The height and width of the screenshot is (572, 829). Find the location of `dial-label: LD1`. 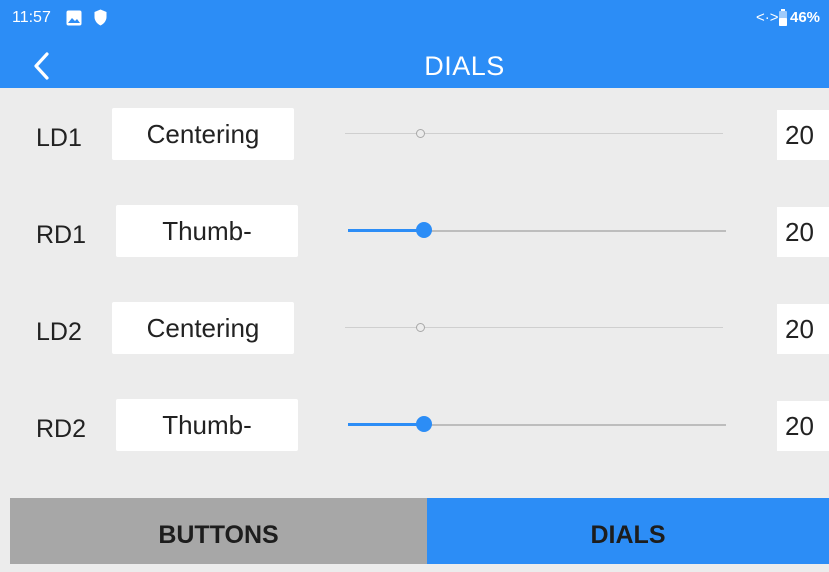

dial-label: LD1 is located at coordinates (59, 138).